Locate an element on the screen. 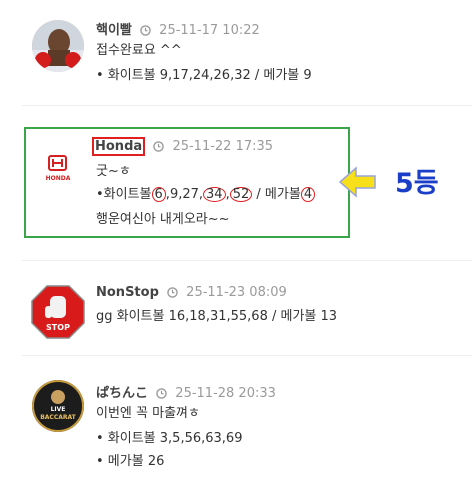 Image resolution: width=472 pixels, height=478 pixels. comment-meta: Honda 25-11-22 17:35 is located at coordinates (183, 146).